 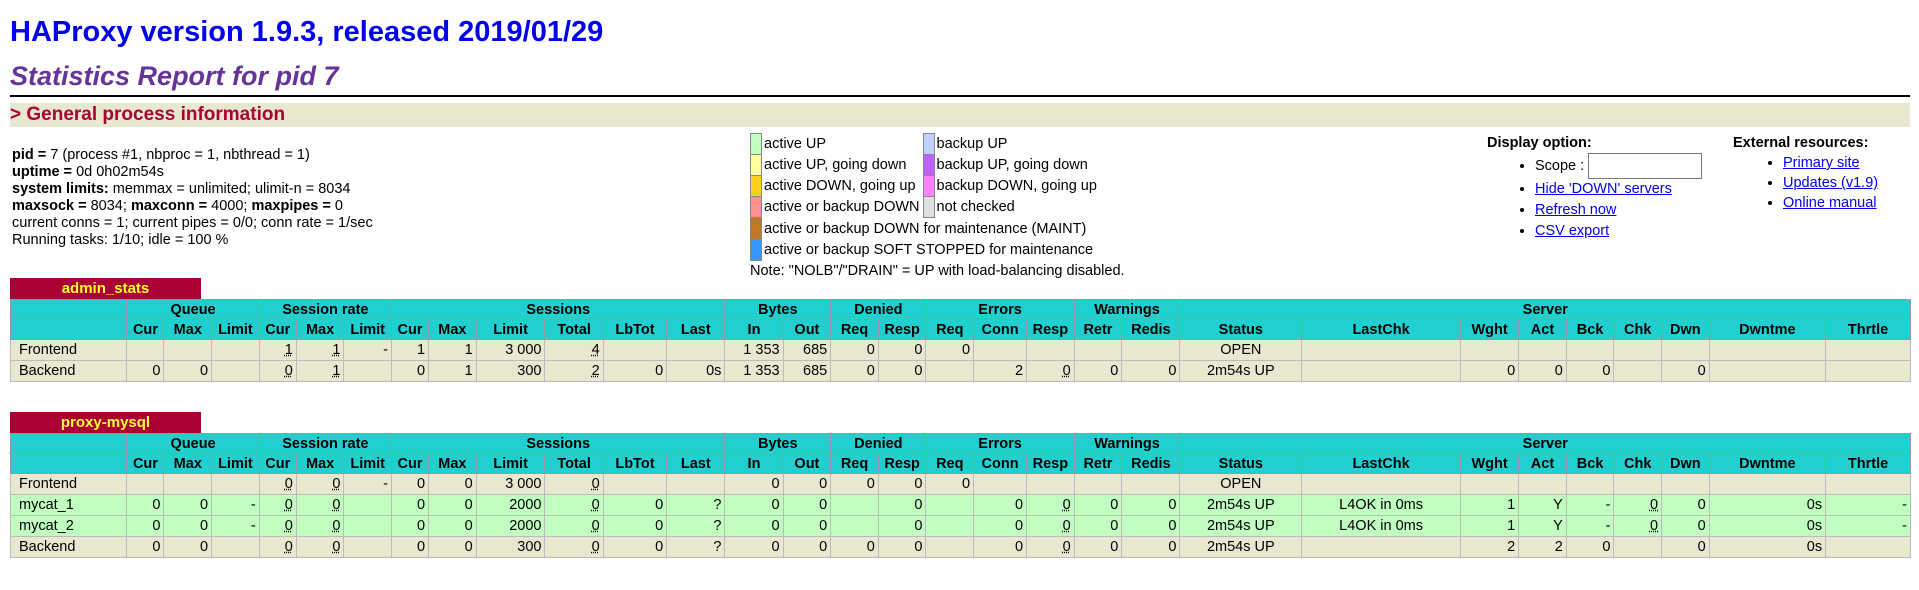 What do you see at coordinates (1821, 163) in the screenshot?
I see `primary-site-link: Primary site` at bounding box center [1821, 163].